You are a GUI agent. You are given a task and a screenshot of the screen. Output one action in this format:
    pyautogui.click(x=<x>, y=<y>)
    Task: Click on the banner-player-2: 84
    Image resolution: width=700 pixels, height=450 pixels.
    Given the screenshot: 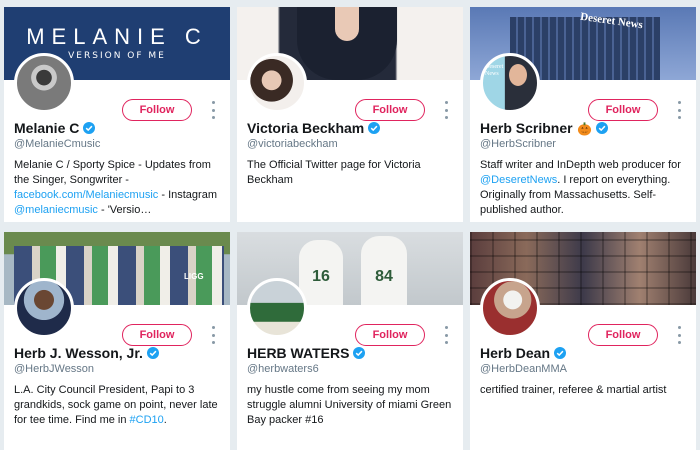 What is the action you would take?
    pyautogui.click(x=384, y=270)
    